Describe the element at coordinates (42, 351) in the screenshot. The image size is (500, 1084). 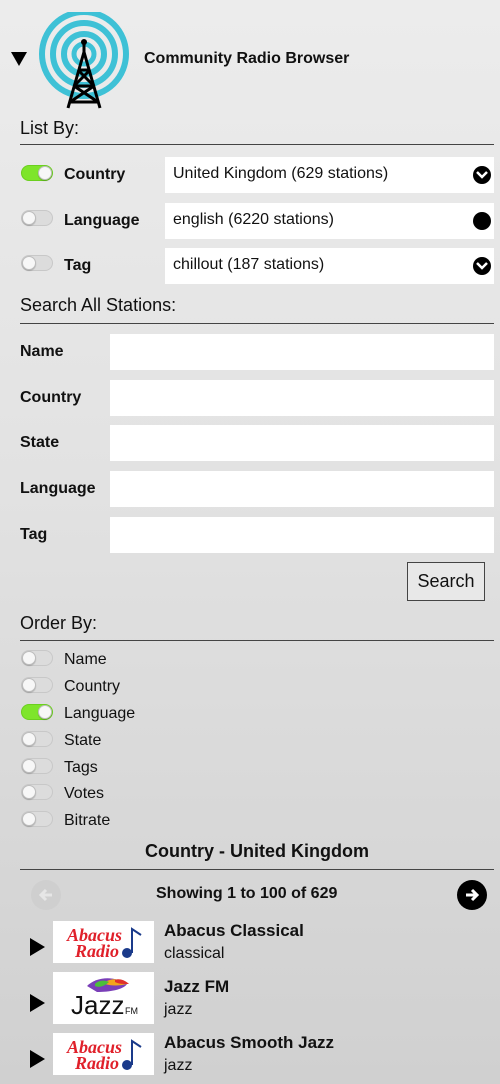
I see `name-label: Name` at that location.